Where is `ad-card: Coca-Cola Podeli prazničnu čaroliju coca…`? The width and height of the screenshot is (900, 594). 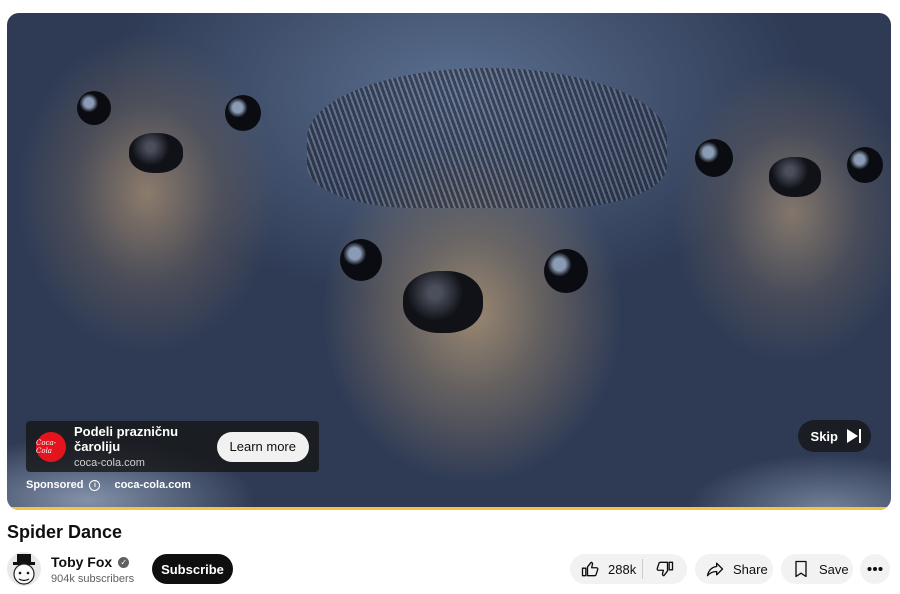
ad-card: Coca-Cola Podeli prazničnu čaroliju coca… is located at coordinates (172, 446).